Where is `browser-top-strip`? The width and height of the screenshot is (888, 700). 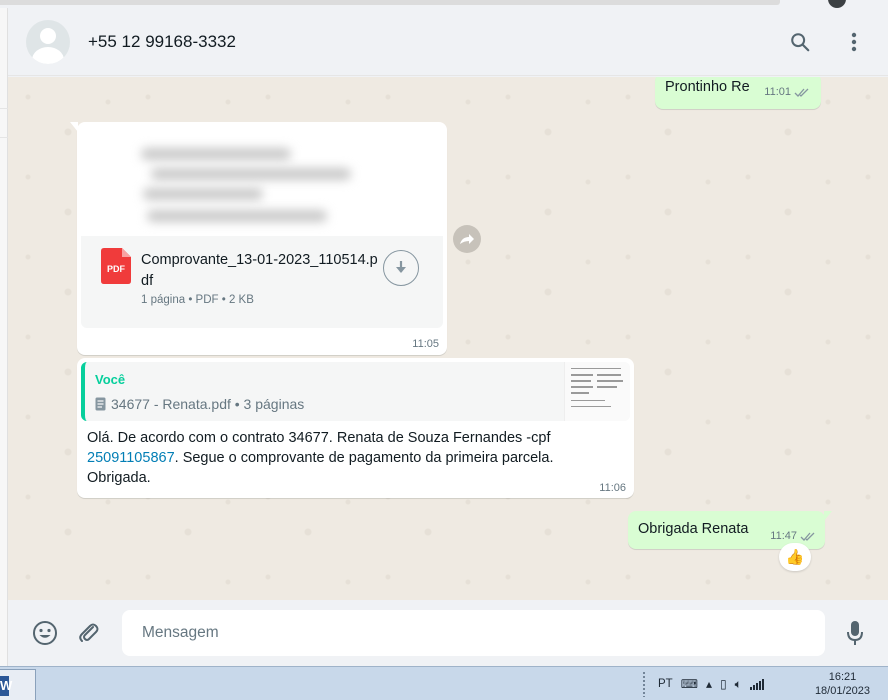 browser-top-strip is located at coordinates (444, 4).